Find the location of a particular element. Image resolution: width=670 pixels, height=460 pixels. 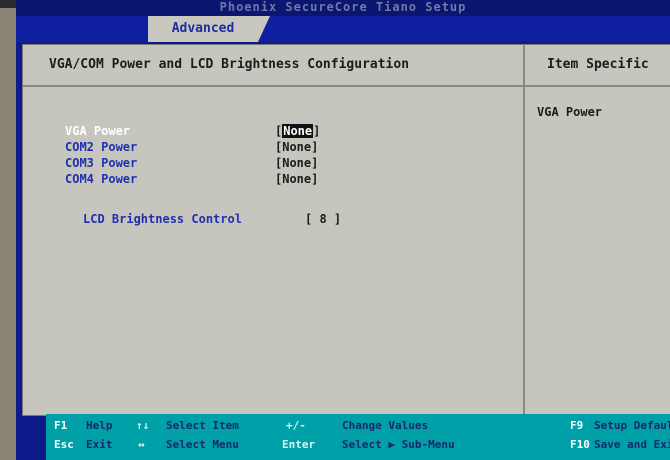

key-enter: Enter is located at coordinates (299, 444).